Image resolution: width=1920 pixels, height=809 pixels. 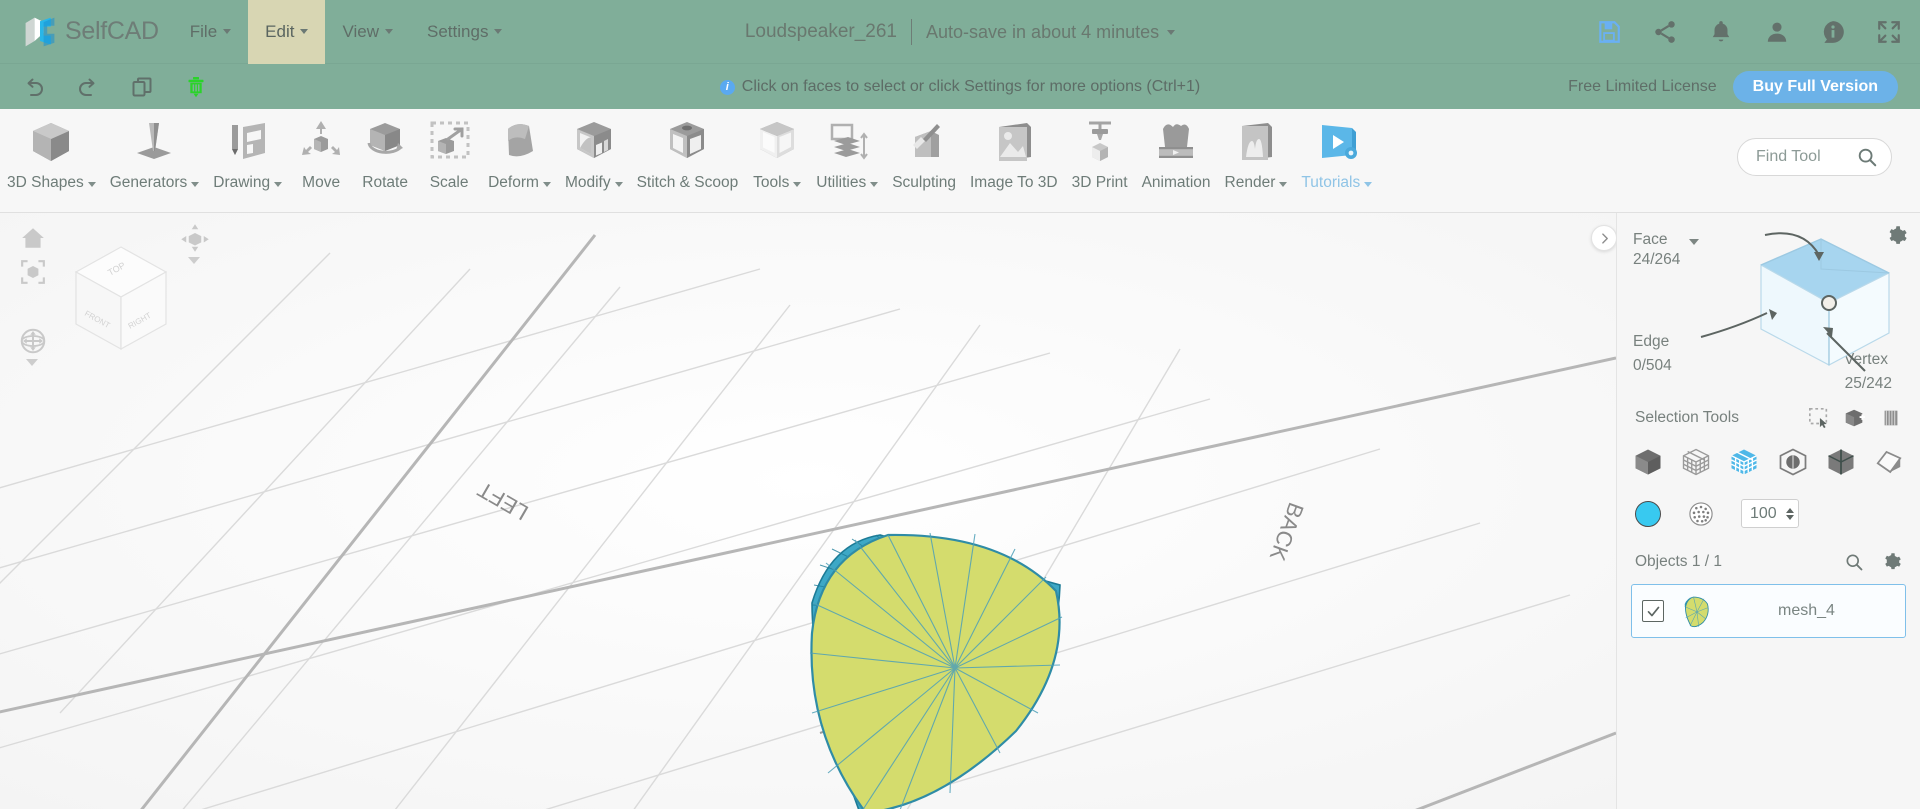 What do you see at coordinates (1648, 462) in the screenshot?
I see `solid-cube-icon` at bounding box center [1648, 462].